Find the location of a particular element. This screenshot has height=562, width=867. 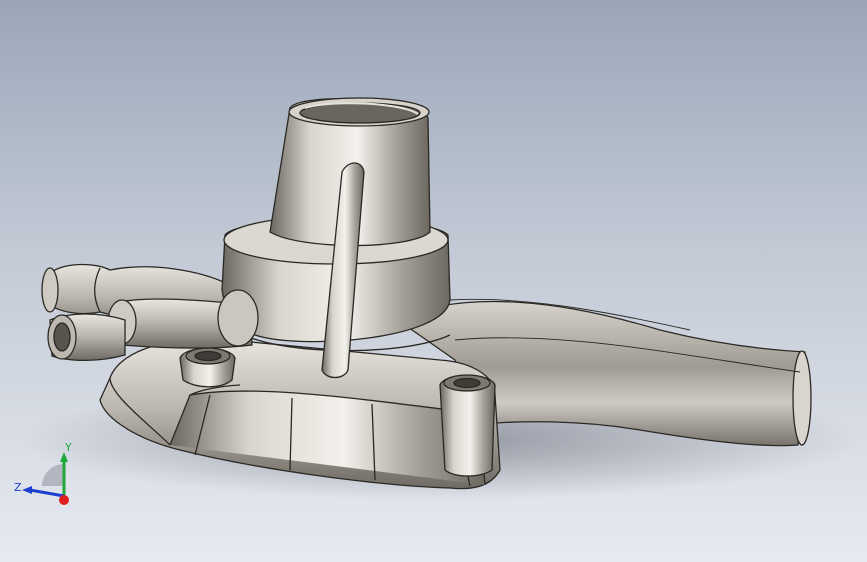

triad-arc is located at coordinates (53, 475).